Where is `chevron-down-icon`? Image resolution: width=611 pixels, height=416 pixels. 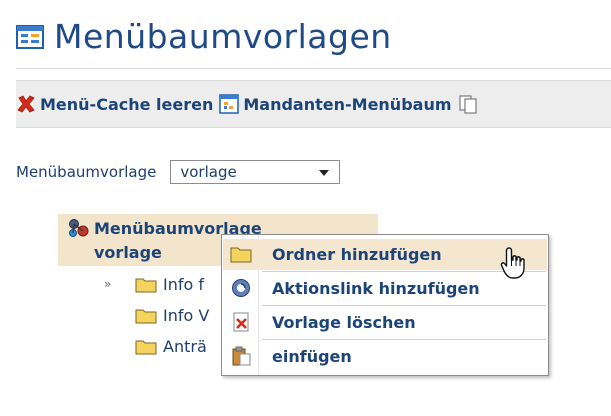
chevron-down-icon is located at coordinates (324, 173).